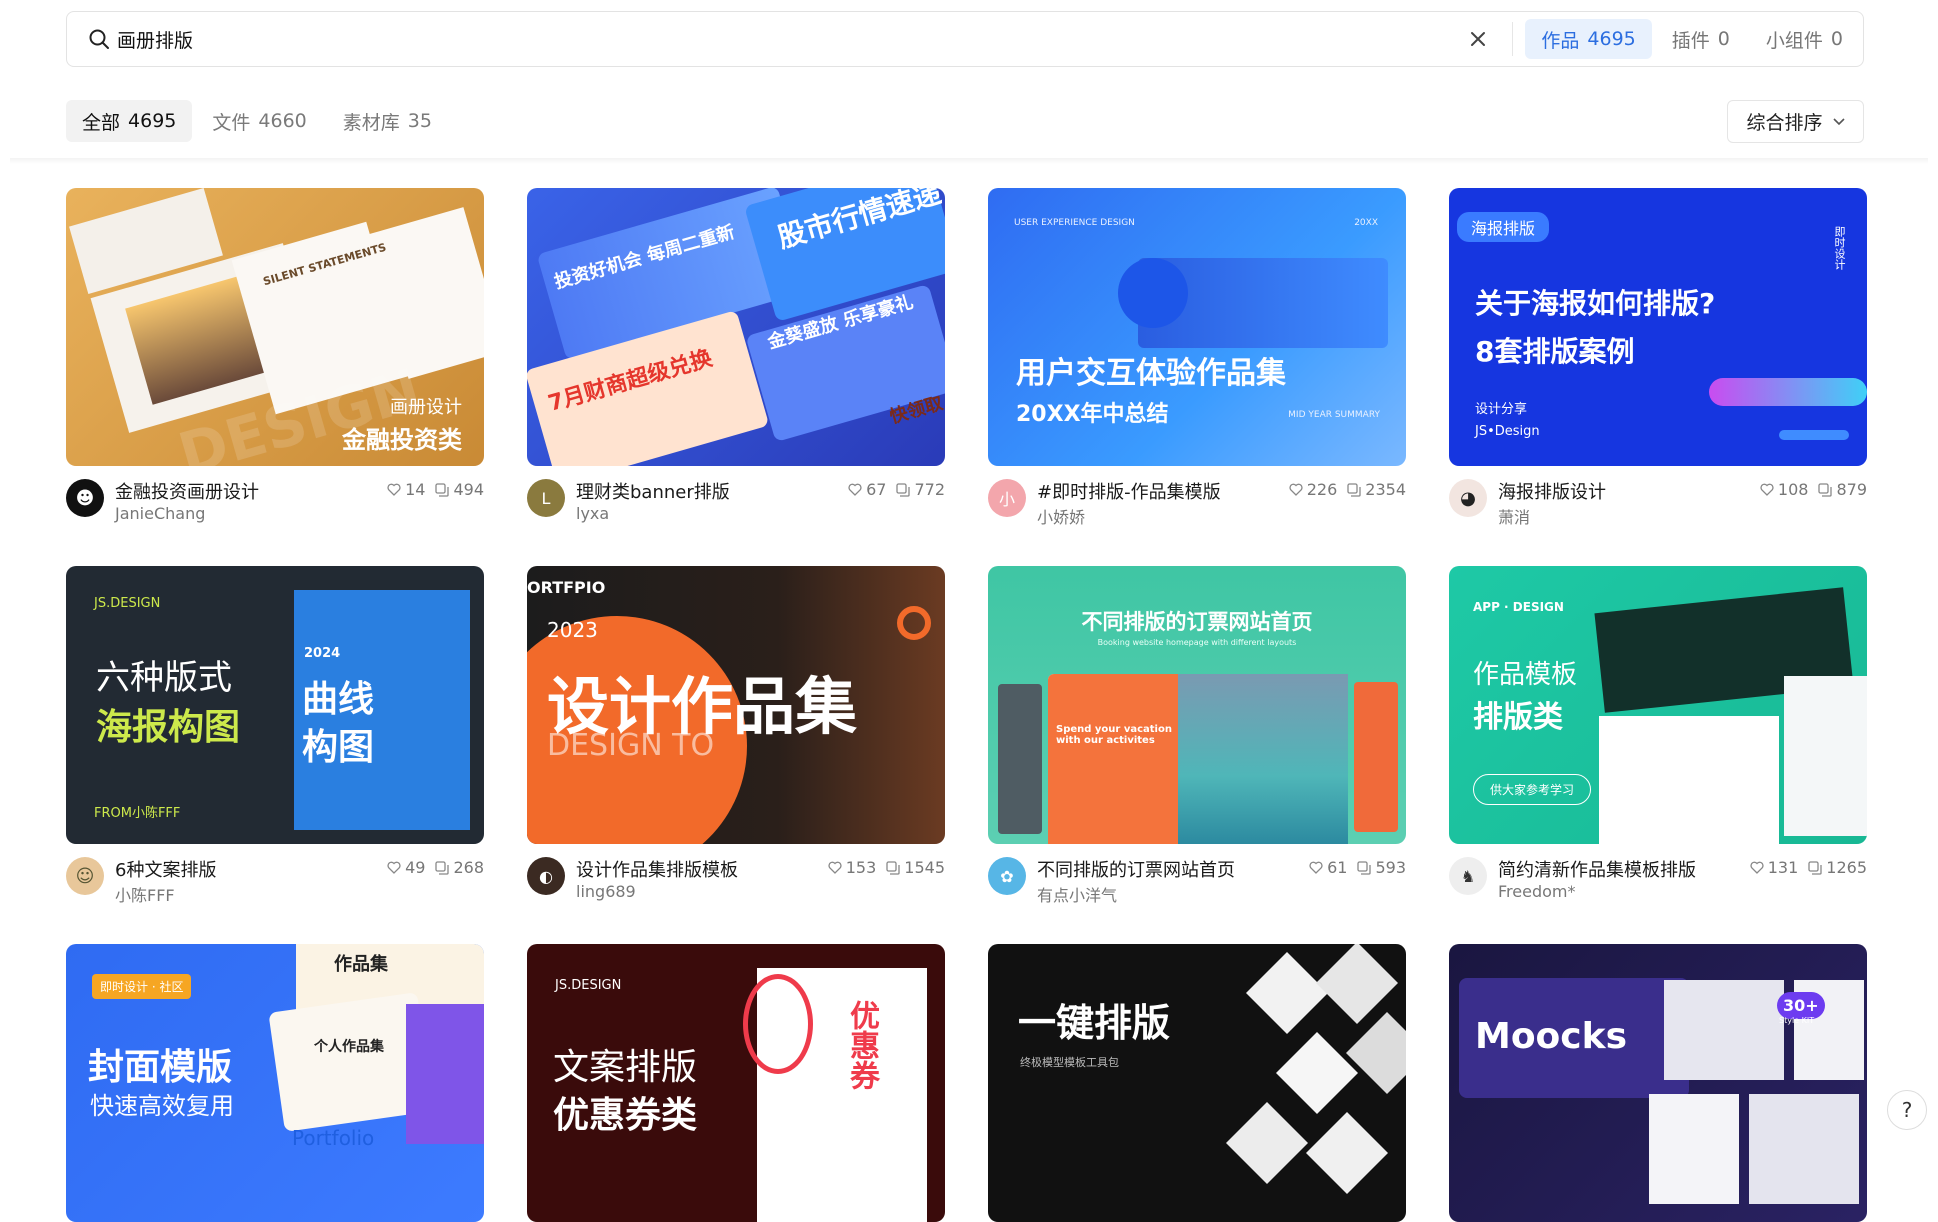 This screenshot has height=1222, width=1938. I want to click on help-button: ?, so click(1907, 1110).